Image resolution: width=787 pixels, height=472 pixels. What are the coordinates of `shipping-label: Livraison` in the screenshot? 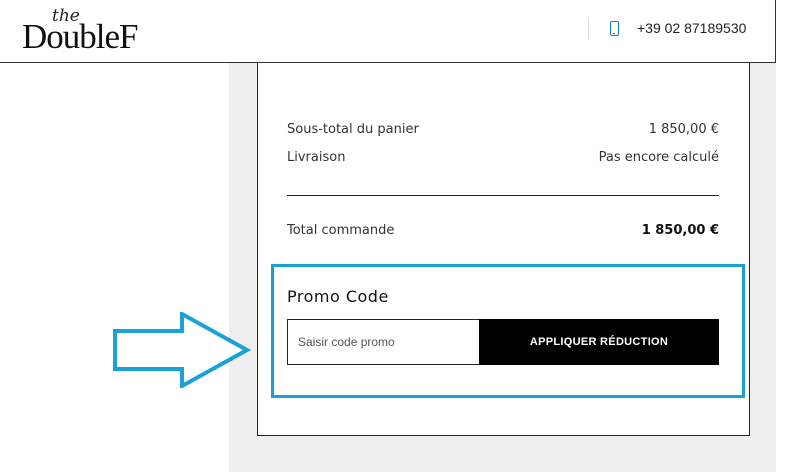 It's located at (316, 157).